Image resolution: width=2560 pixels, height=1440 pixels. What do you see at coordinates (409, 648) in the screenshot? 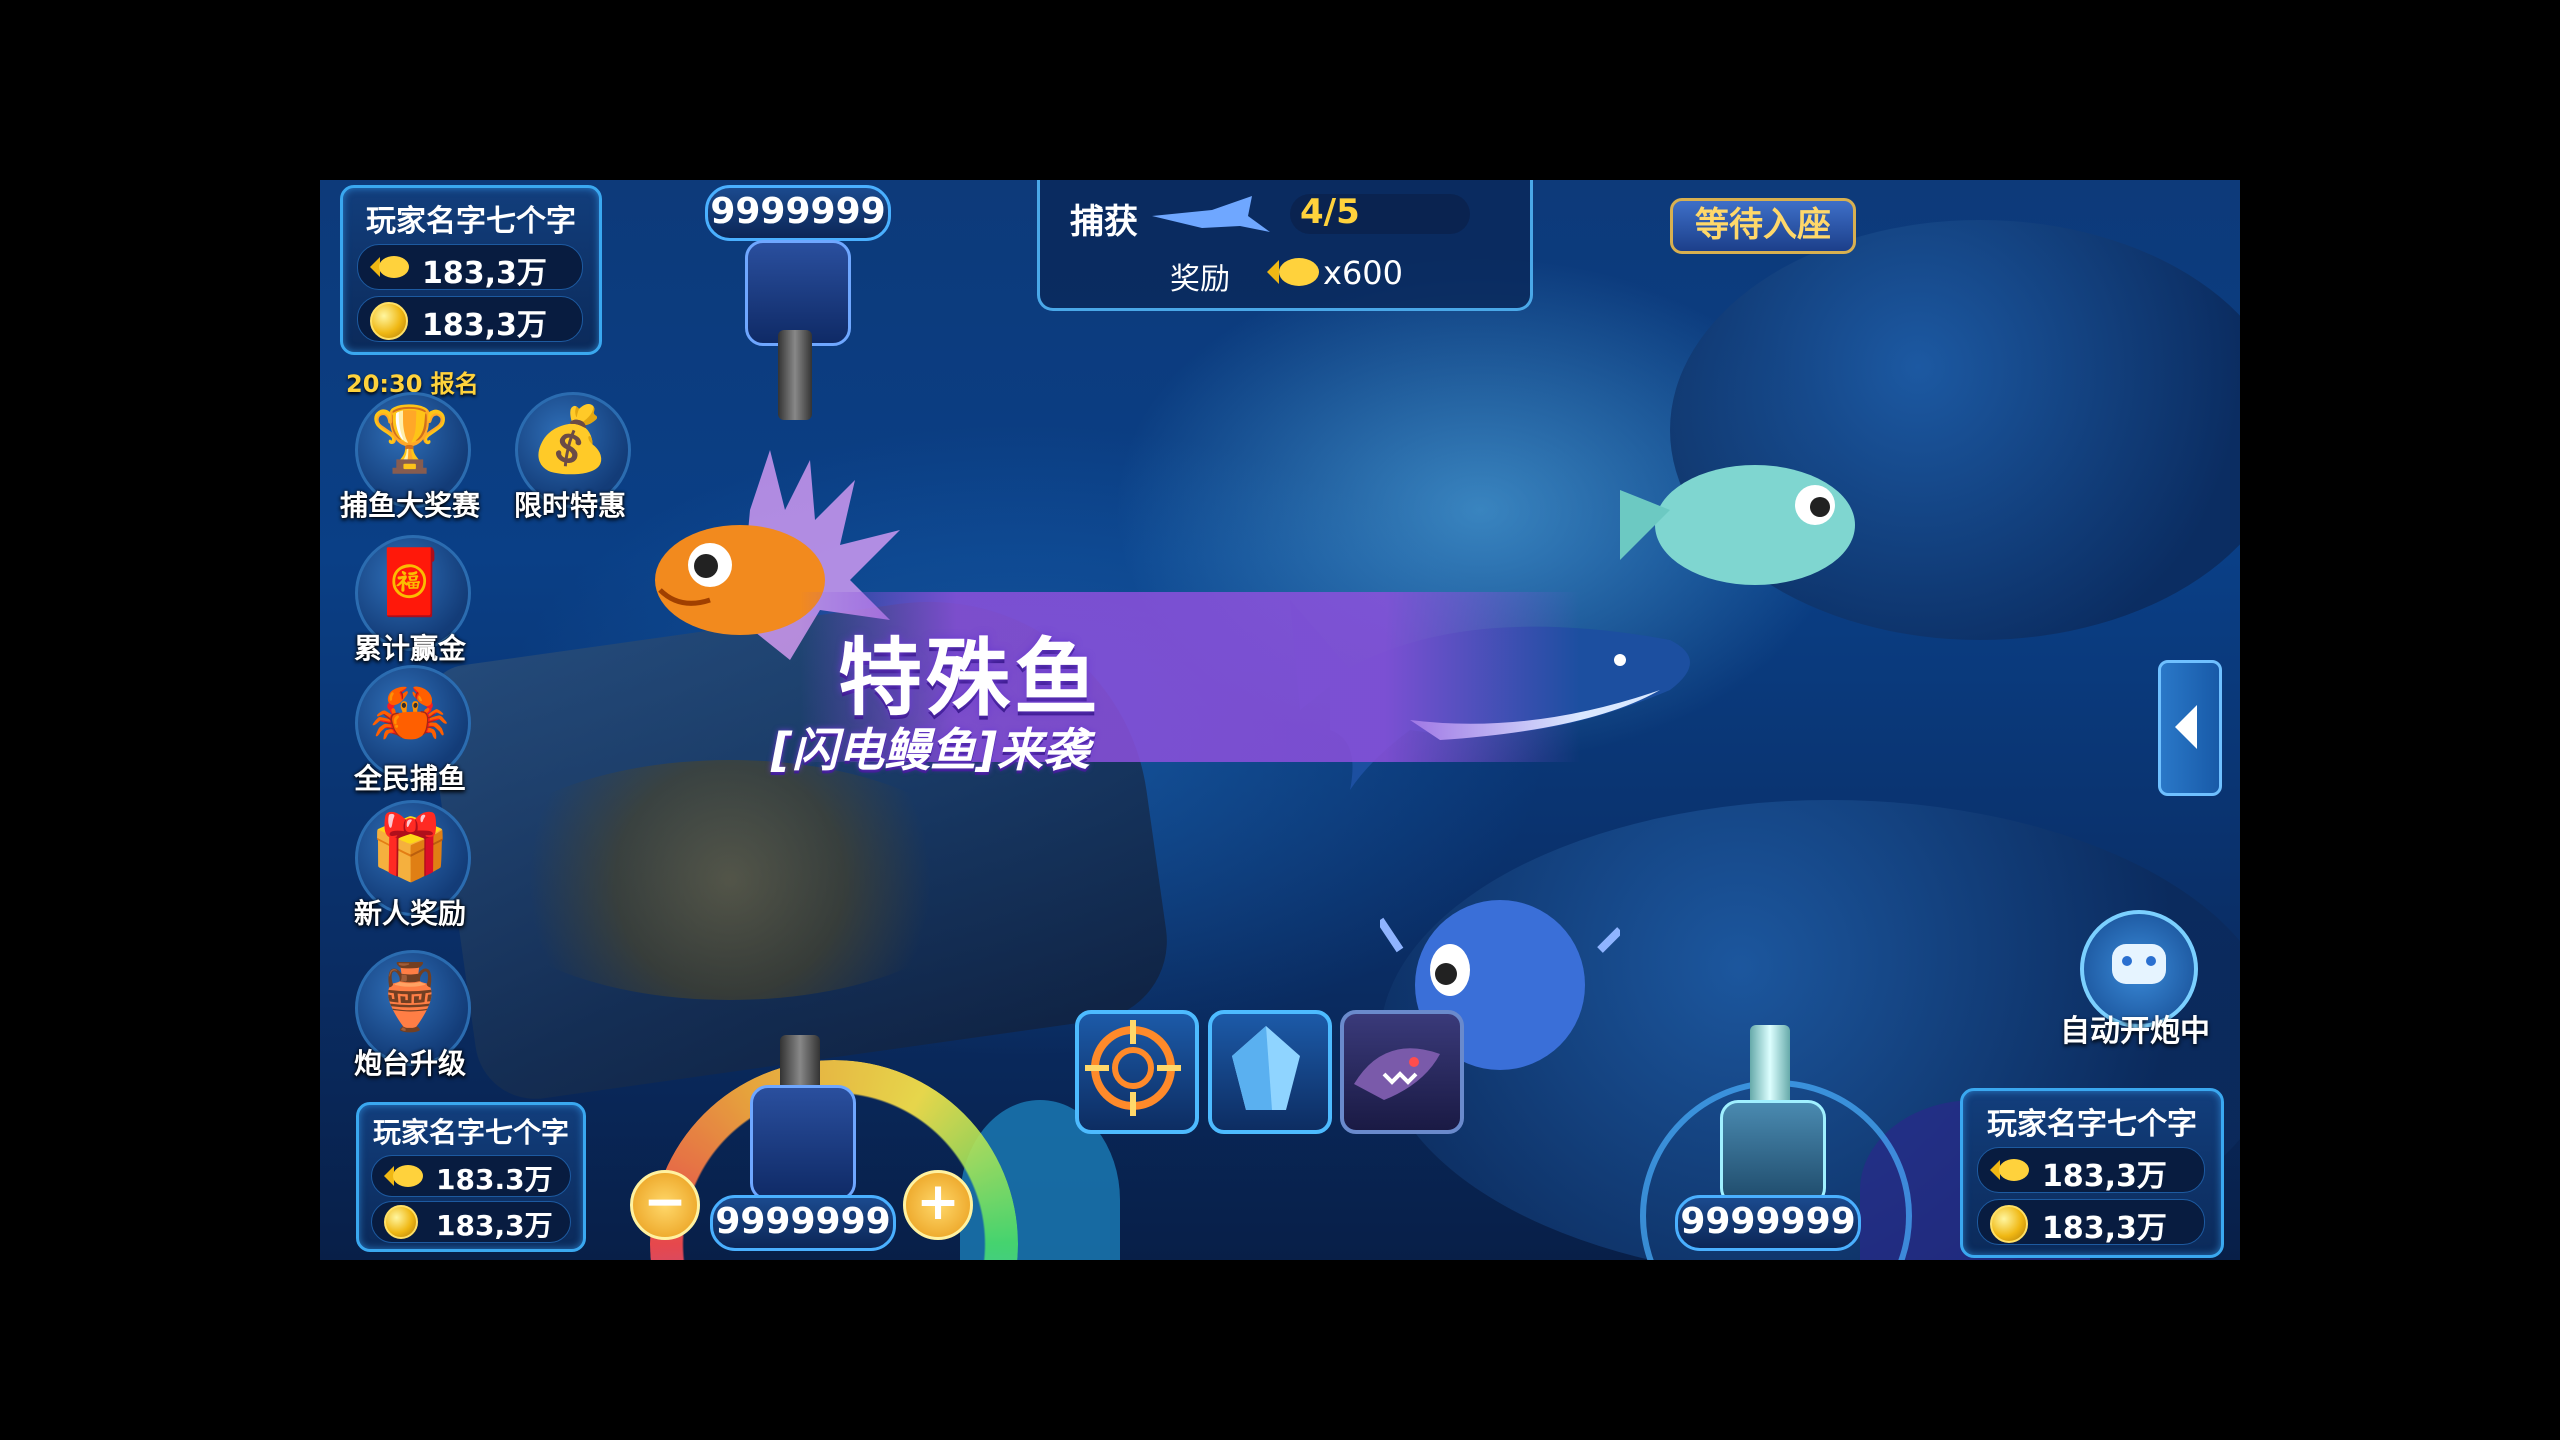
I see `menu-label: 累计赢金` at bounding box center [409, 648].